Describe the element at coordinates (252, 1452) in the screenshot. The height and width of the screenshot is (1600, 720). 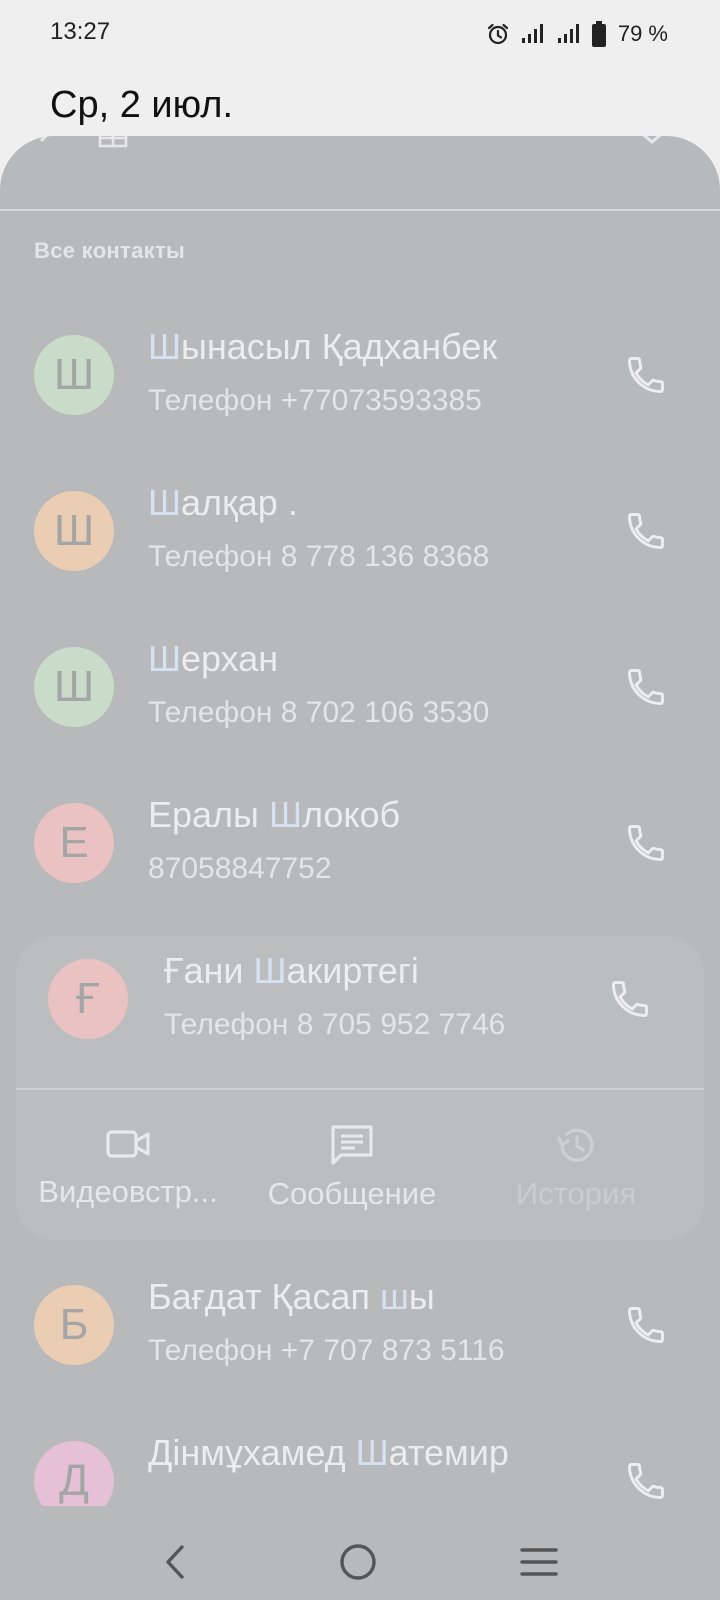
I see `name-pre: Дінмұхамед` at that location.